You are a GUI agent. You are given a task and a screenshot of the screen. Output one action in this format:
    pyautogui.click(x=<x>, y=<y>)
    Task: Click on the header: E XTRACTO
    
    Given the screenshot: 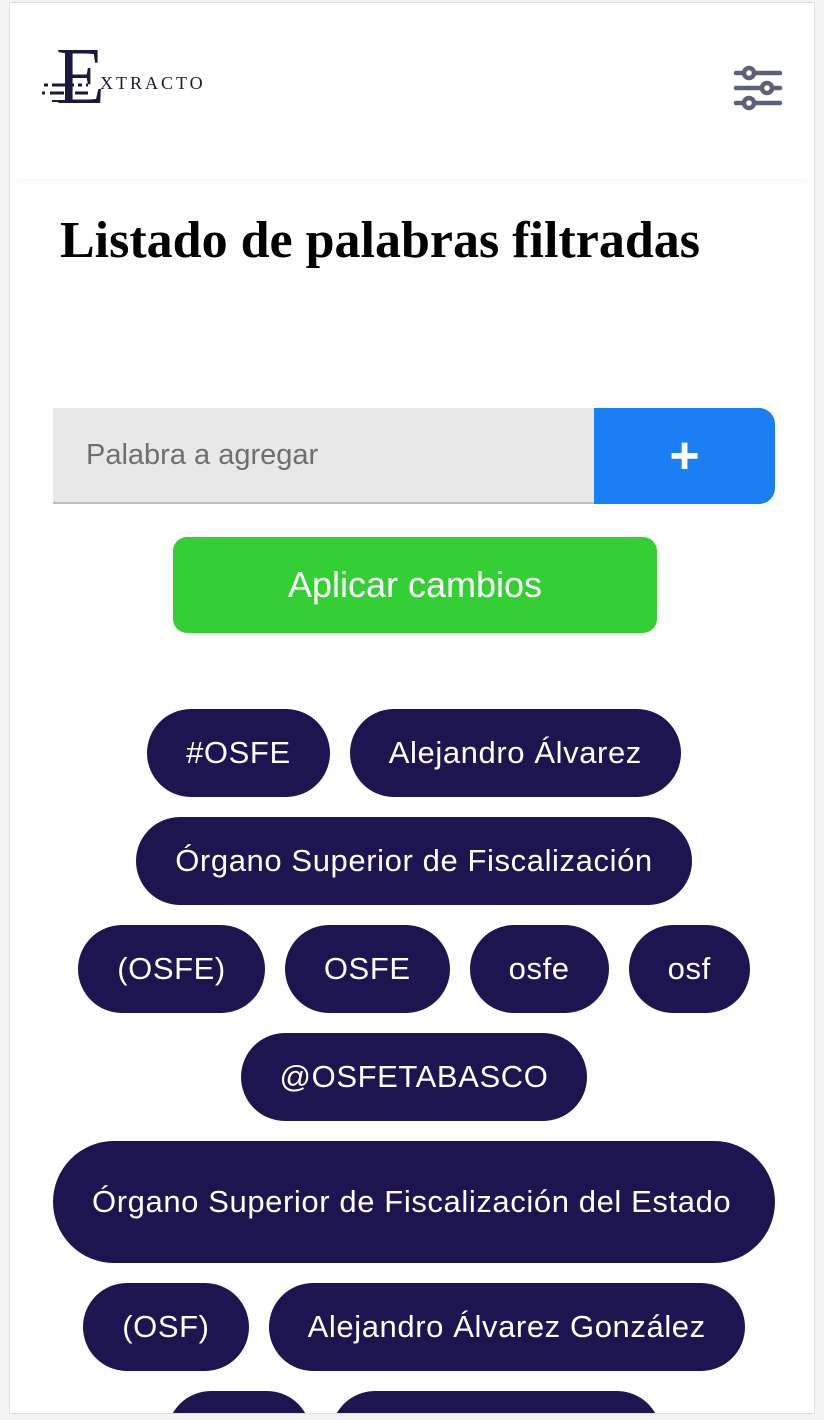 What is the action you would take?
    pyautogui.click(x=412, y=91)
    